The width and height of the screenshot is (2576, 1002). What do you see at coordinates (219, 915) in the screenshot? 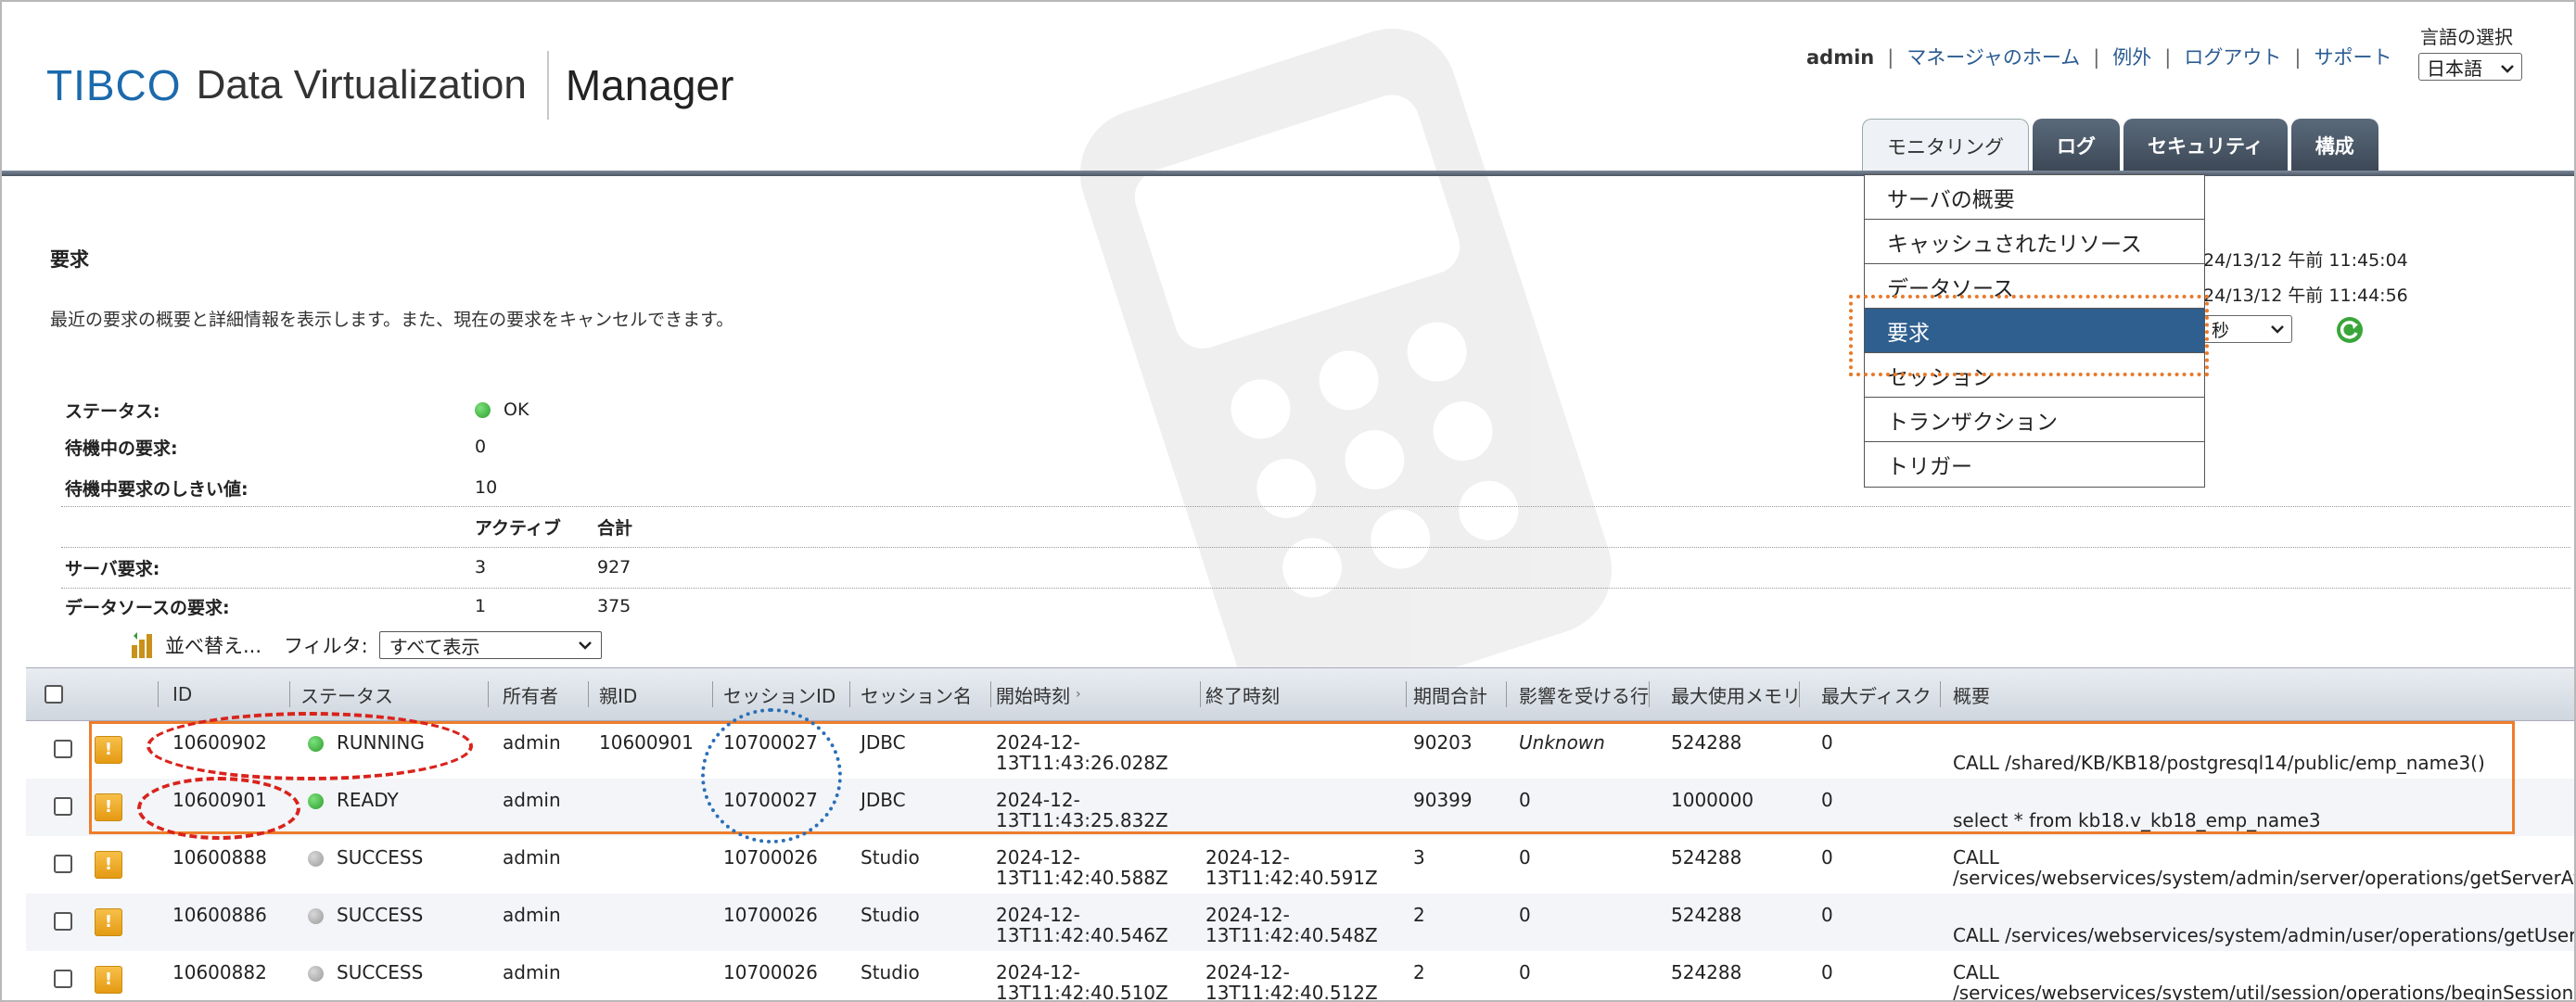
I see `cell-id: 10600886` at bounding box center [219, 915].